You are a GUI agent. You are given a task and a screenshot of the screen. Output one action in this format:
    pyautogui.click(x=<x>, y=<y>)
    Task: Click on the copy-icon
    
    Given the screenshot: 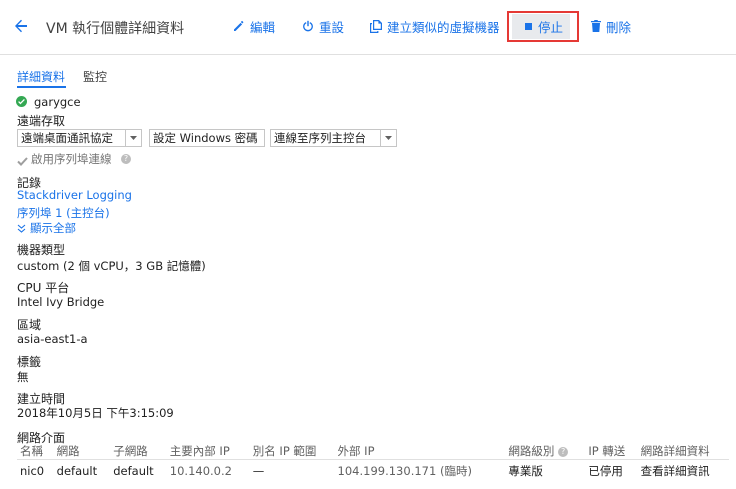 What is the action you would take?
    pyautogui.click(x=376, y=26)
    